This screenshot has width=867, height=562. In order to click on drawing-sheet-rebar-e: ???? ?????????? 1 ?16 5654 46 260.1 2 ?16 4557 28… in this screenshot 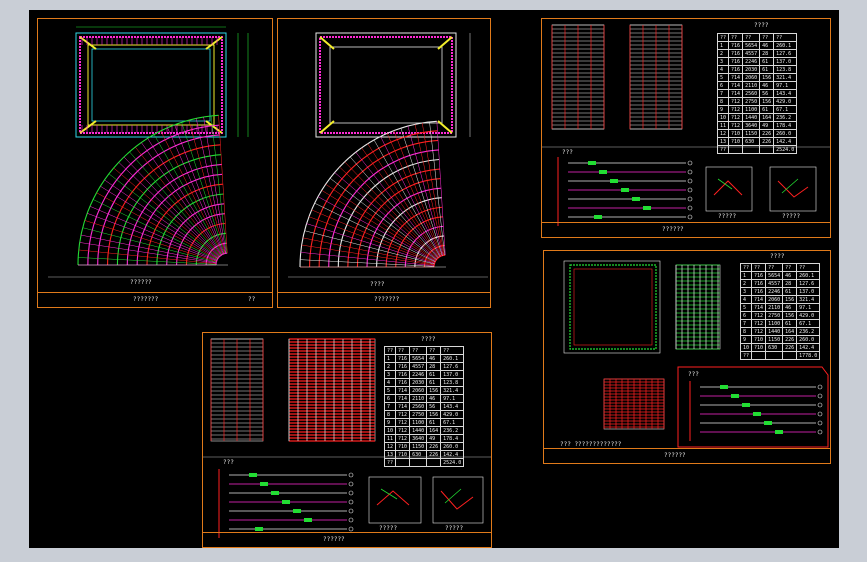, I will do `click(347, 440)`.